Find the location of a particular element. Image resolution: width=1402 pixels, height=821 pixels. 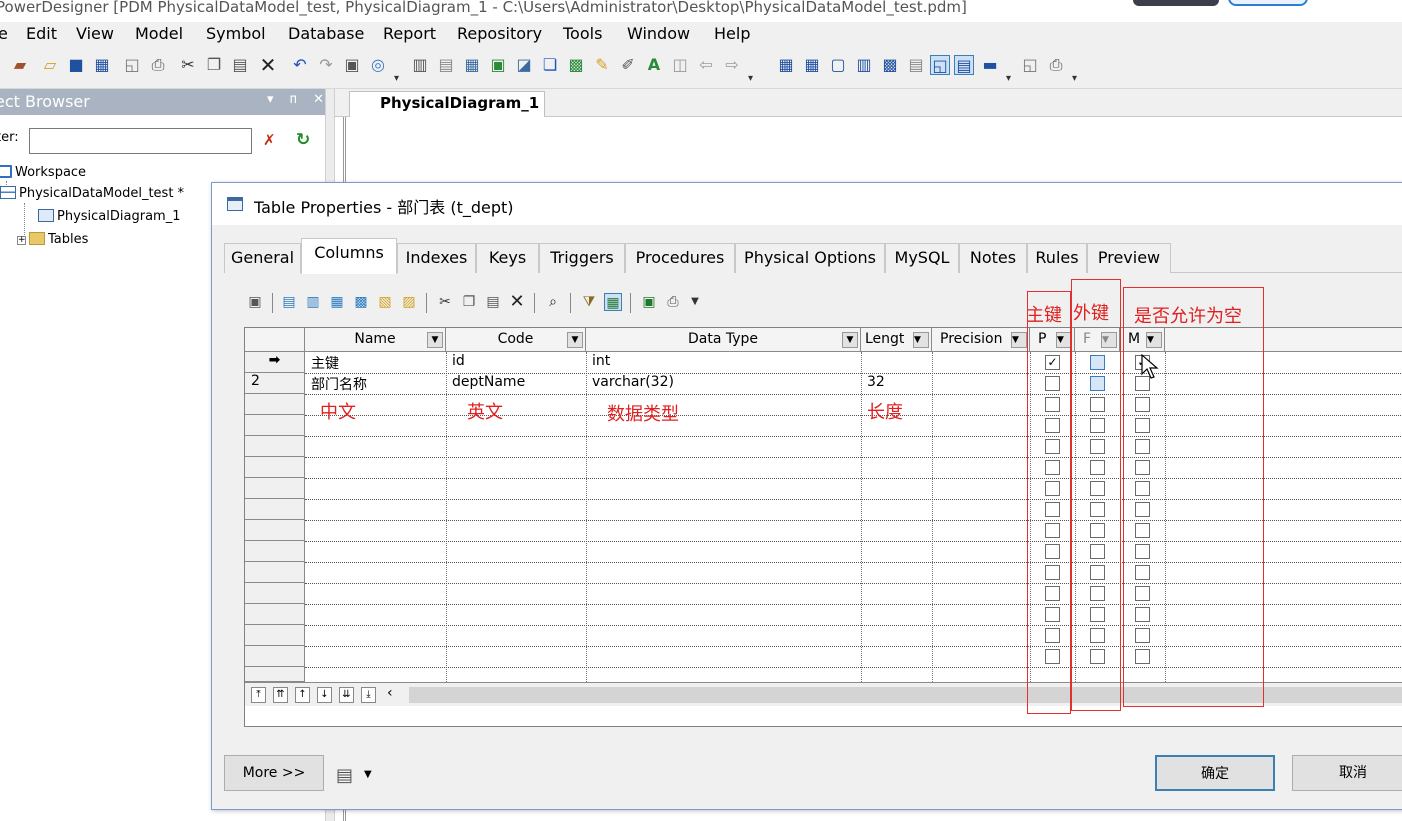

cut-icon: ✂ is located at coordinates (188, 65).